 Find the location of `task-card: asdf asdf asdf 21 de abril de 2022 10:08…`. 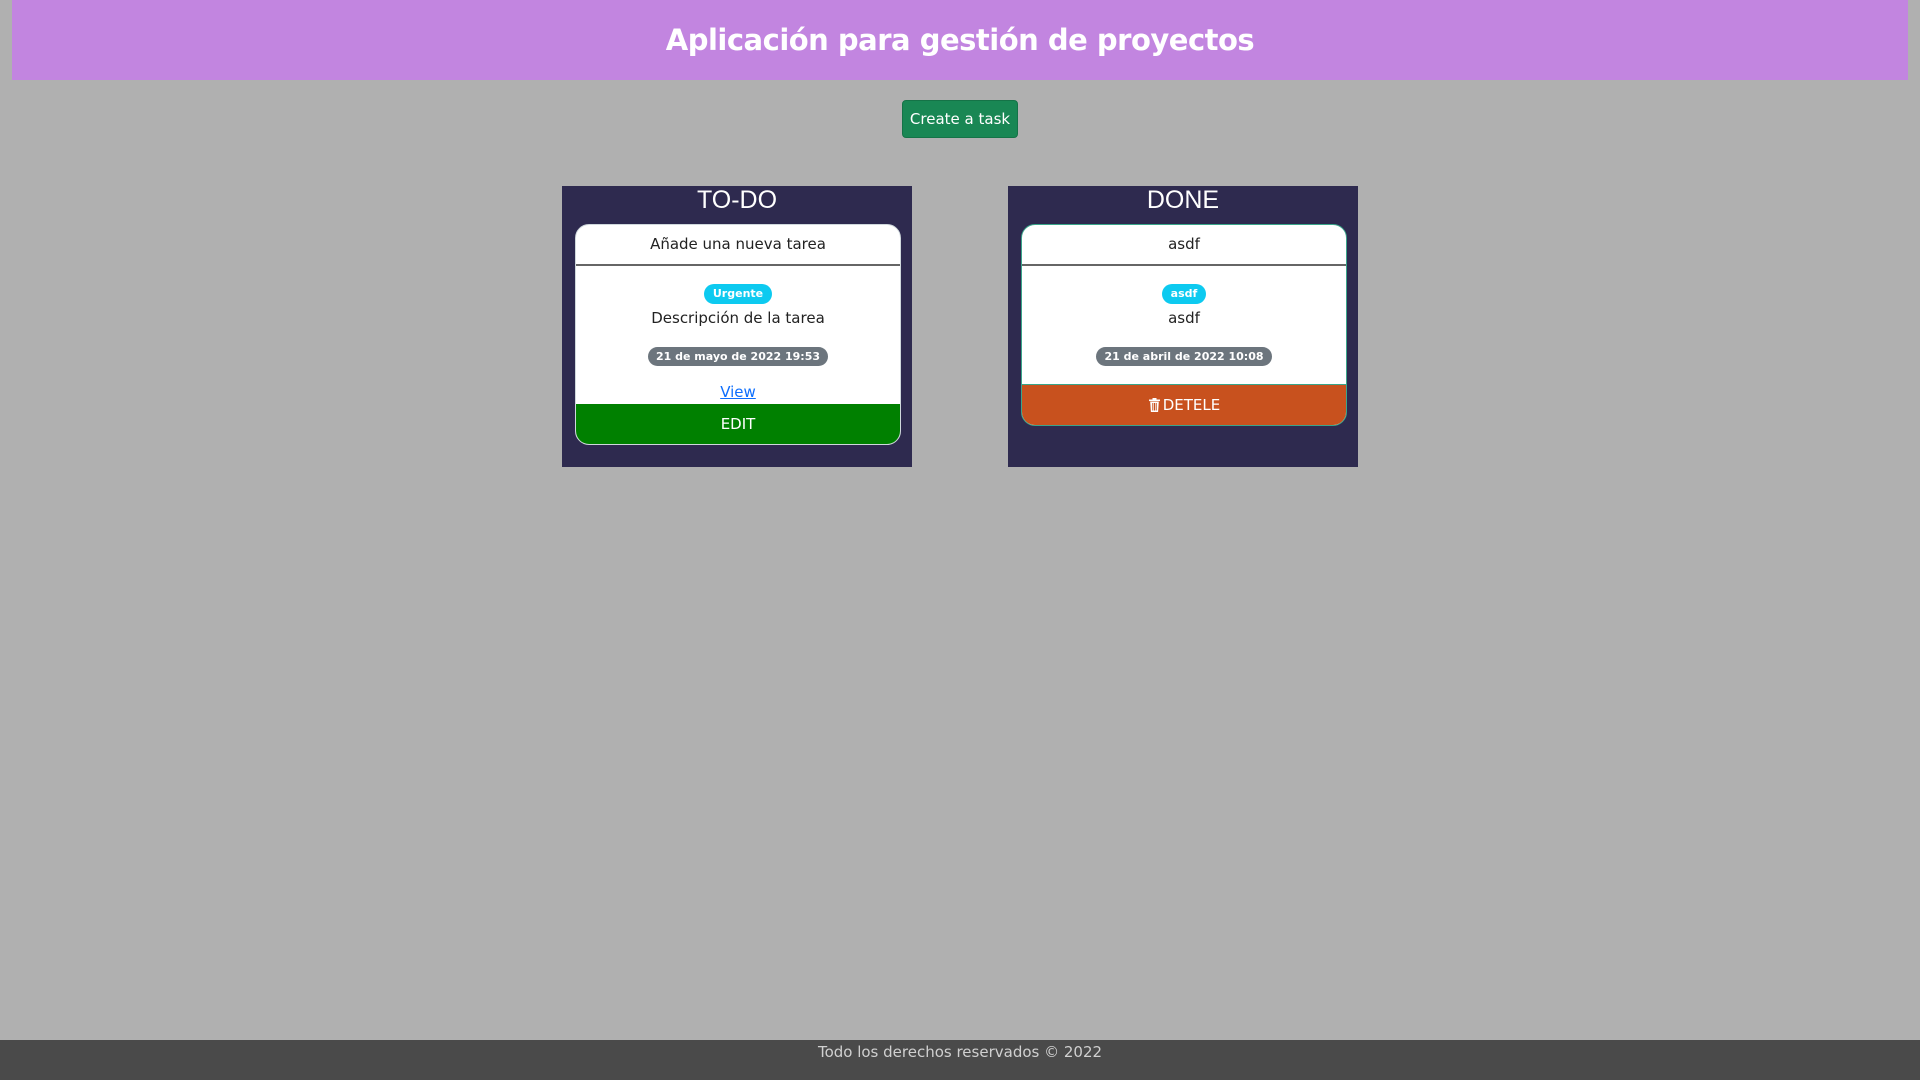

task-card: asdf asdf asdf 21 de abril de 2022 10:08… is located at coordinates (1184, 325).